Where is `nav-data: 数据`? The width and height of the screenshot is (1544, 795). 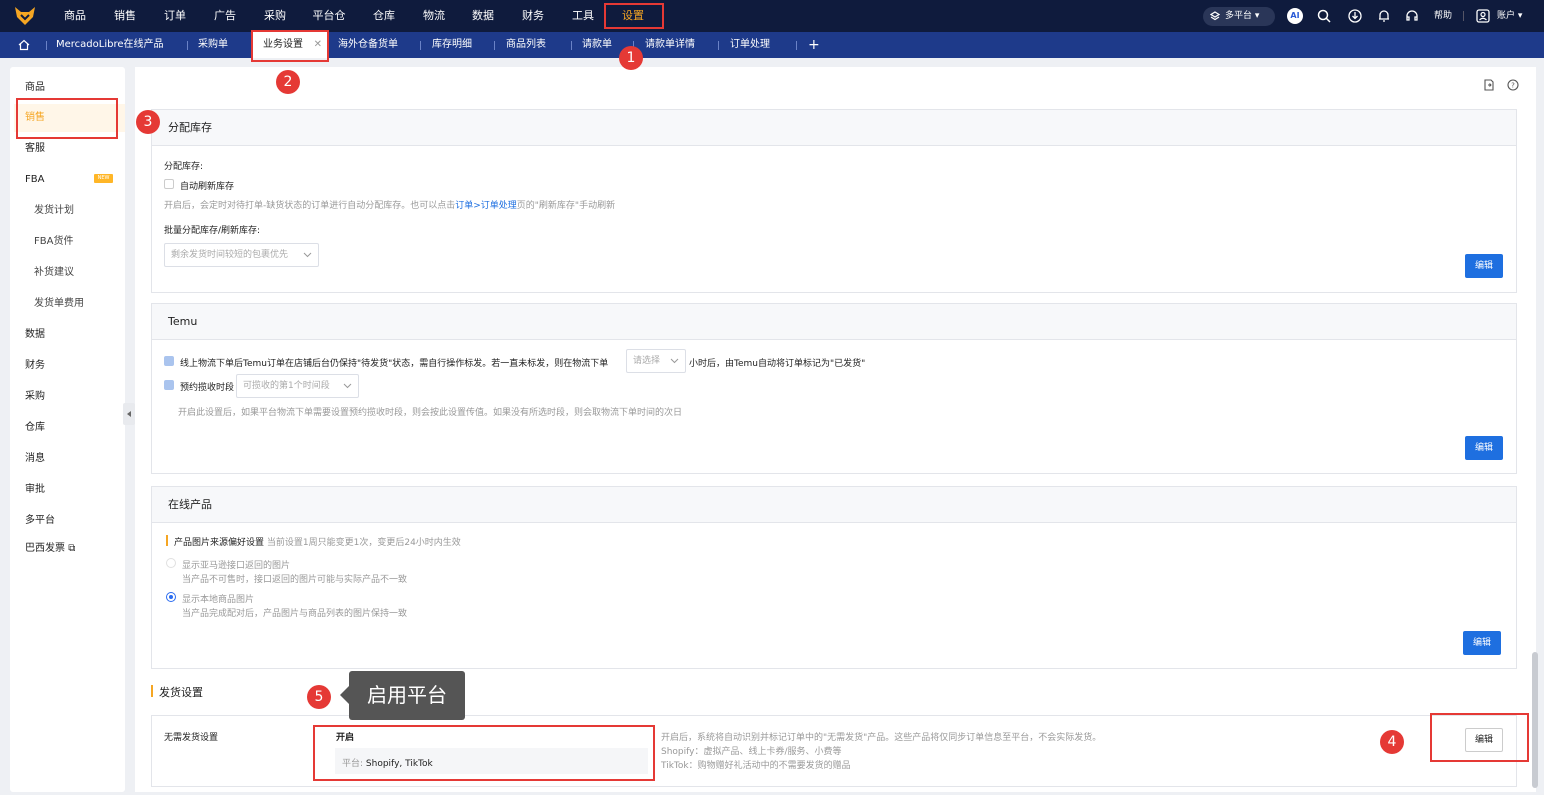
nav-data: 数据 is located at coordinates (483, 16).